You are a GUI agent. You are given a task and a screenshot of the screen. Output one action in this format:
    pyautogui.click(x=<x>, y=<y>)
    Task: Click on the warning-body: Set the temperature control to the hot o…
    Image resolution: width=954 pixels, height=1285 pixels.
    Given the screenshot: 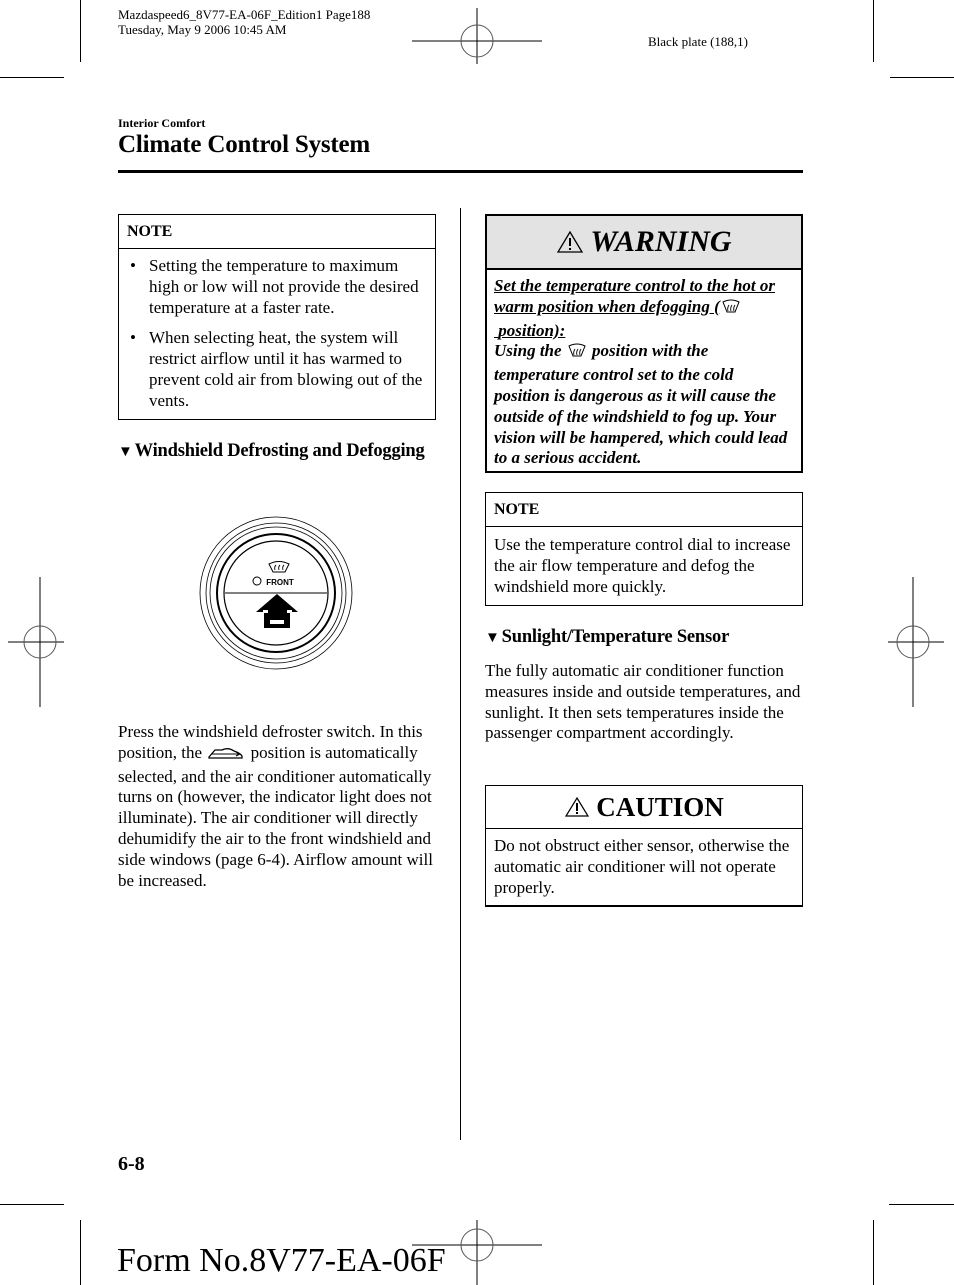 What is the action you would take?
    pyautogui.click(x=644, y=373)
    